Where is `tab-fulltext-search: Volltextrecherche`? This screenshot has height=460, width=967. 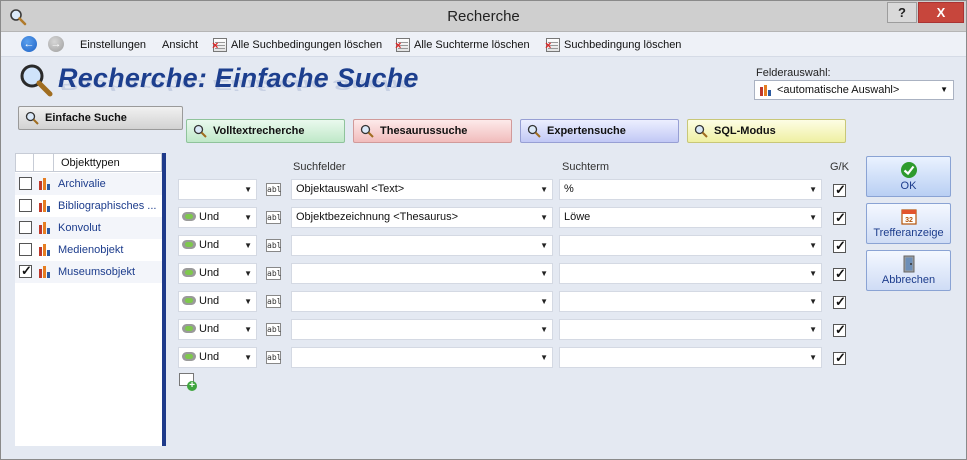
tab-fulltext-search: Volltextrecherche is located at coordinates (265, 131).